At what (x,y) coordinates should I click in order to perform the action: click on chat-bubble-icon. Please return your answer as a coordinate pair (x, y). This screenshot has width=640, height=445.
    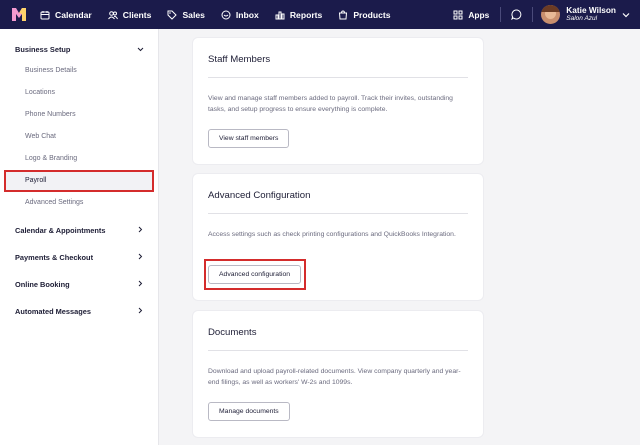
    Looking at the image, I should click on (516, 14).